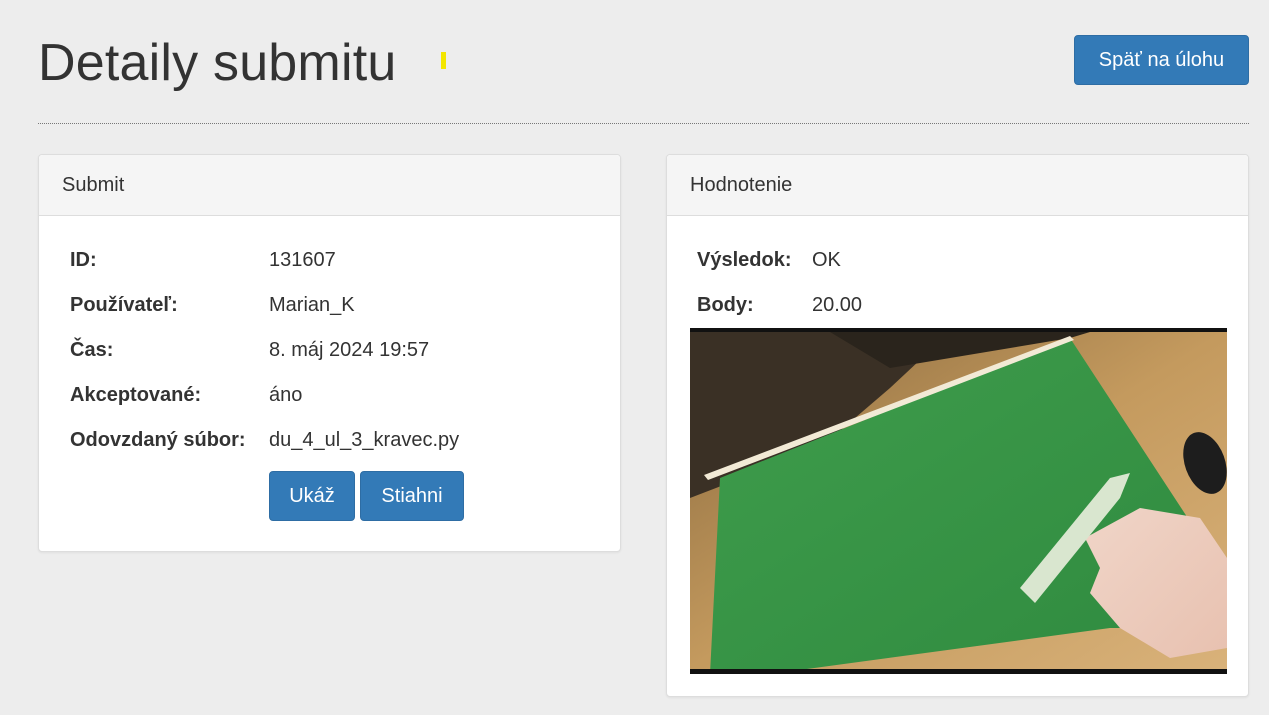  Describe the element at coordinates (302, 260) in the screenshot. I see `id-value: 131607` at that location.